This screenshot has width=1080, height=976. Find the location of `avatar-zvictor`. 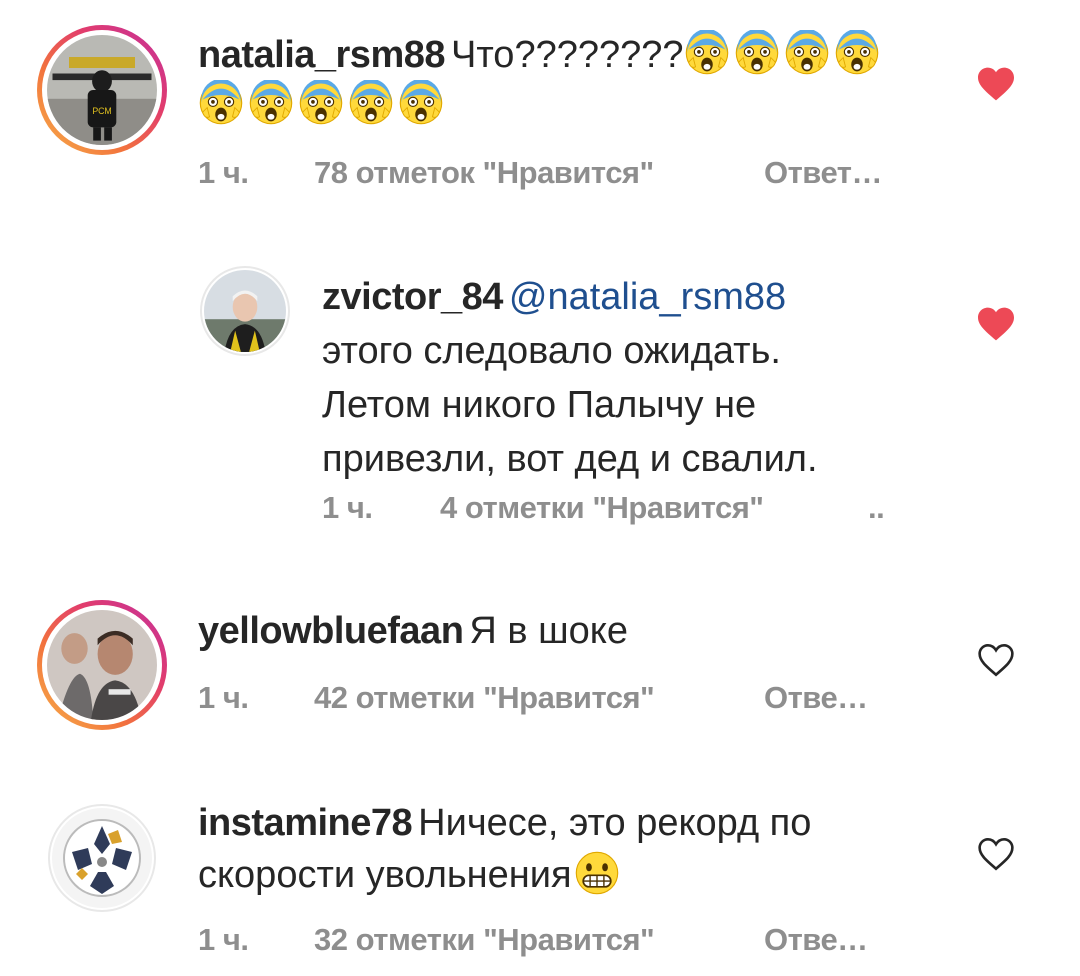

avatar-zvictor is located at coordinates (245, 311).